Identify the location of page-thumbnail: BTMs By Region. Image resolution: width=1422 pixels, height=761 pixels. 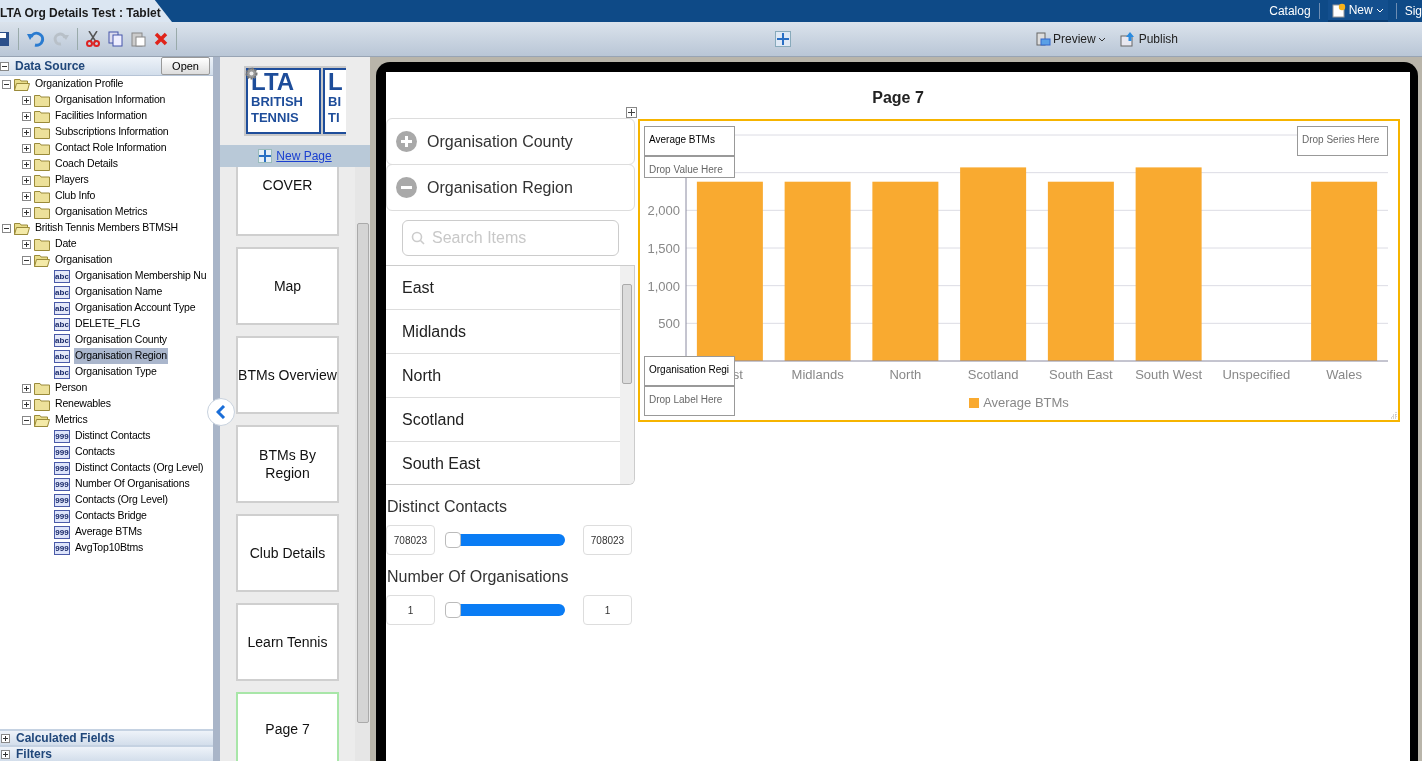
(287, 464).